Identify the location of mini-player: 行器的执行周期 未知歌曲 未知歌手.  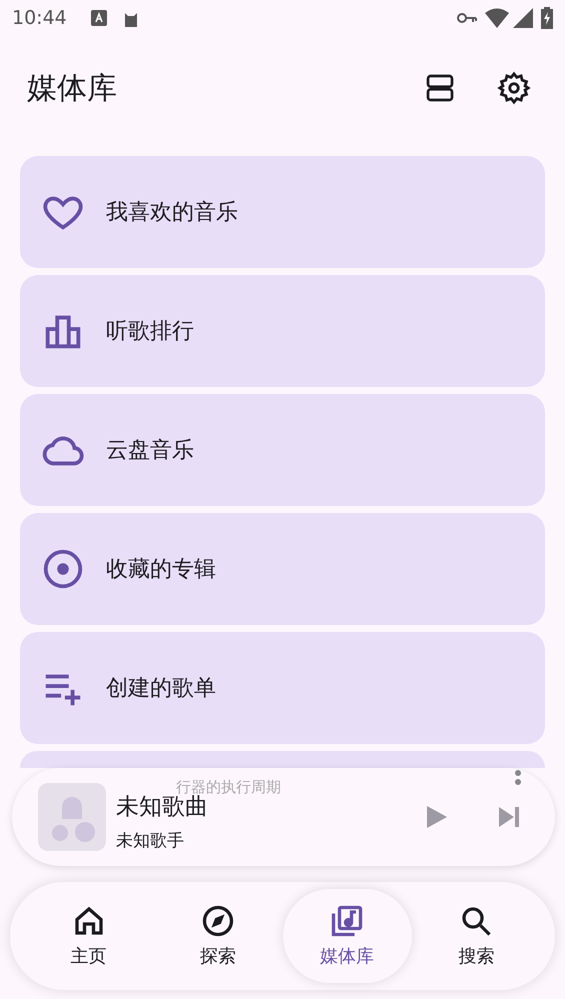
(283, 817).